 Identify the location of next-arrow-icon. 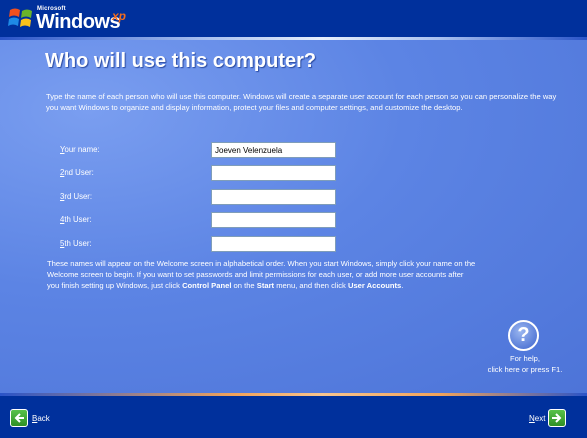
(557, 418).